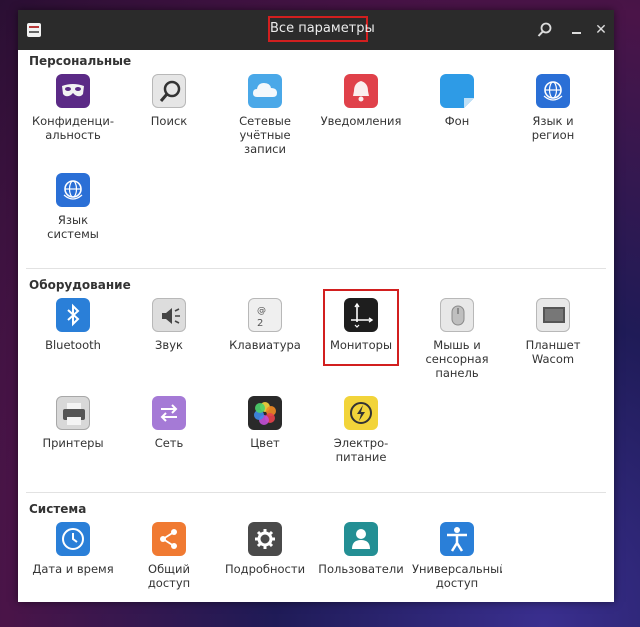 Image resolution: width=640 pixels, height=627 pixels. Describe the element at coordinates (457, 359) in the screenshot. I see `item-label: Мышь и сенсорная панель` at that location.